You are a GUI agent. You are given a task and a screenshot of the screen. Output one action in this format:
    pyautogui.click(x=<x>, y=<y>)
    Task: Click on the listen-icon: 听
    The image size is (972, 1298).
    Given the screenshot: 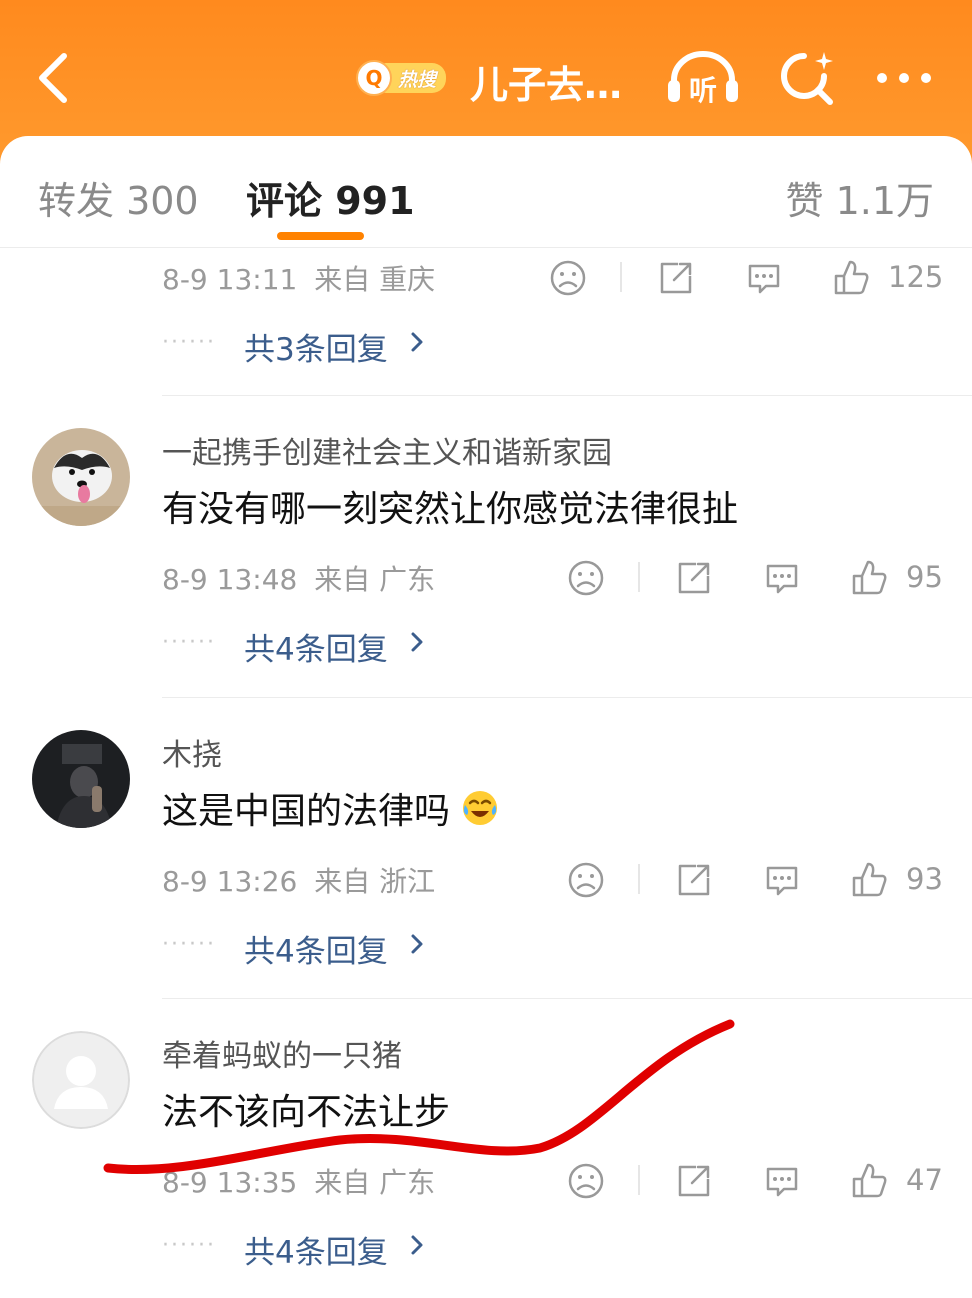 What is the action you would take?
    pyautogui.click(x=703, y=79)
    